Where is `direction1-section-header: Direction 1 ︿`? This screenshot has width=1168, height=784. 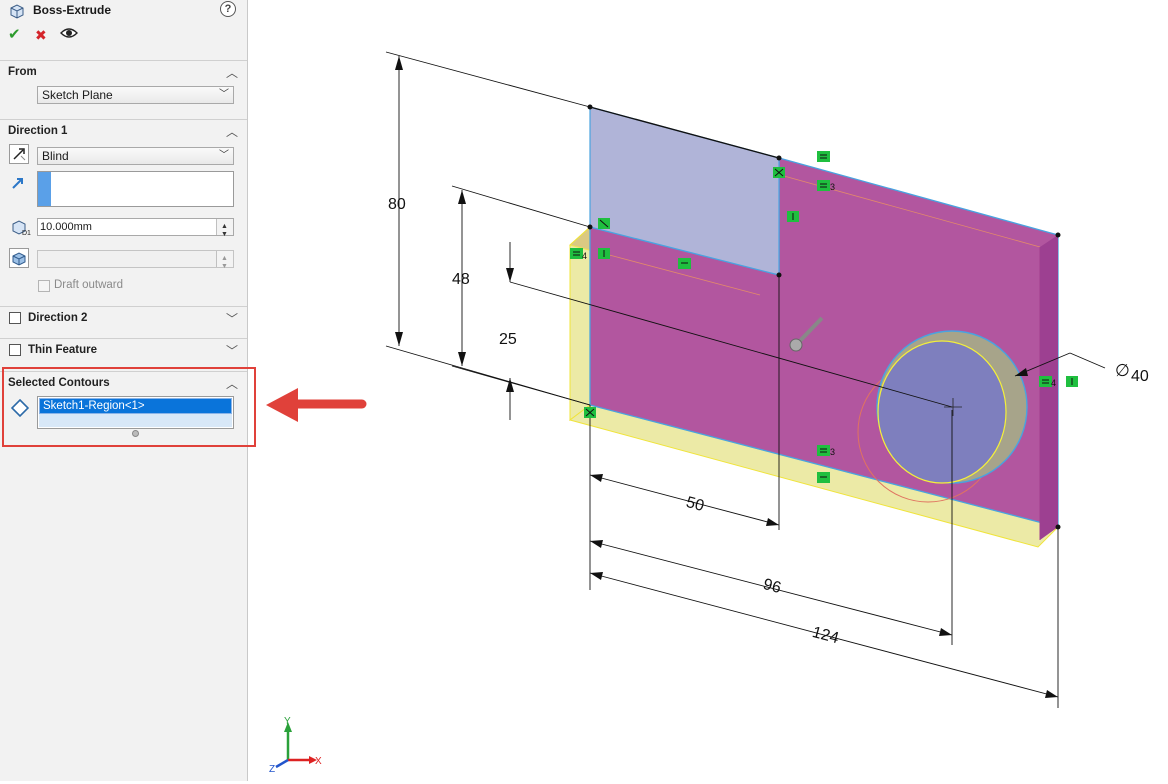
direction1-section-header: Direction 1 ︿ is located at coordinates (123, 130).